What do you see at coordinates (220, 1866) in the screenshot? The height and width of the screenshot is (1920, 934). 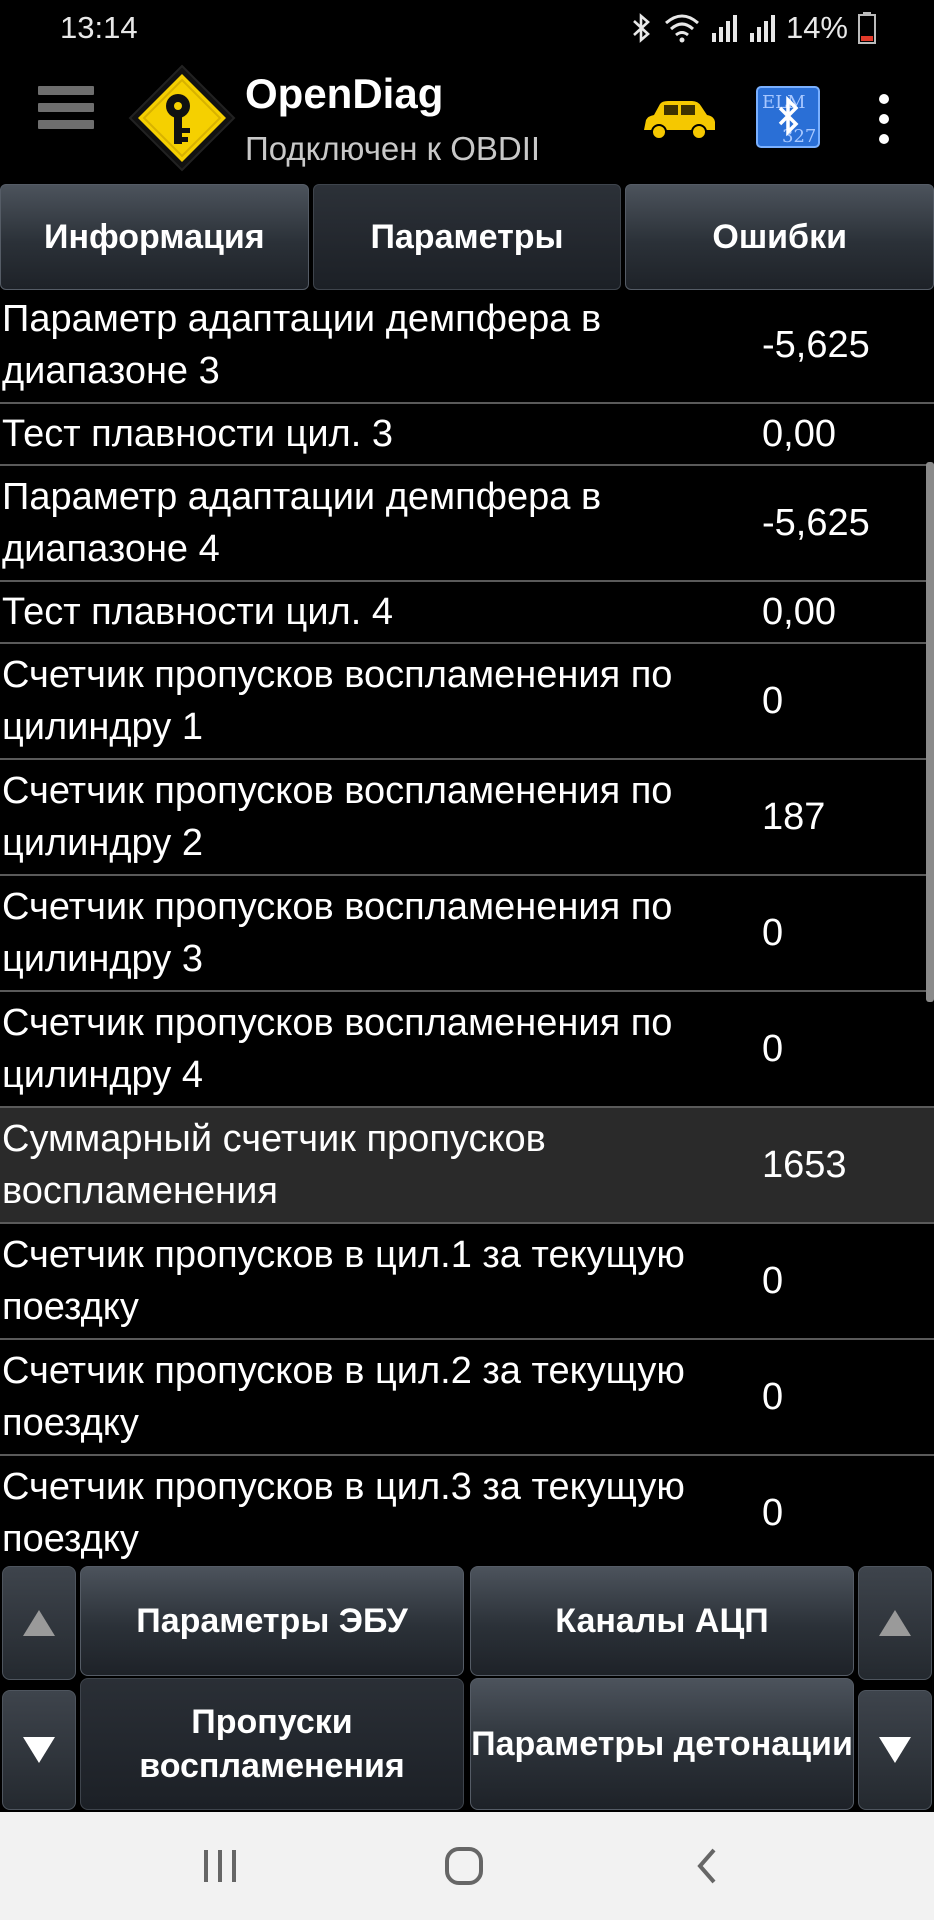 I see `recents-icon` at bounding box center [220, 1866].